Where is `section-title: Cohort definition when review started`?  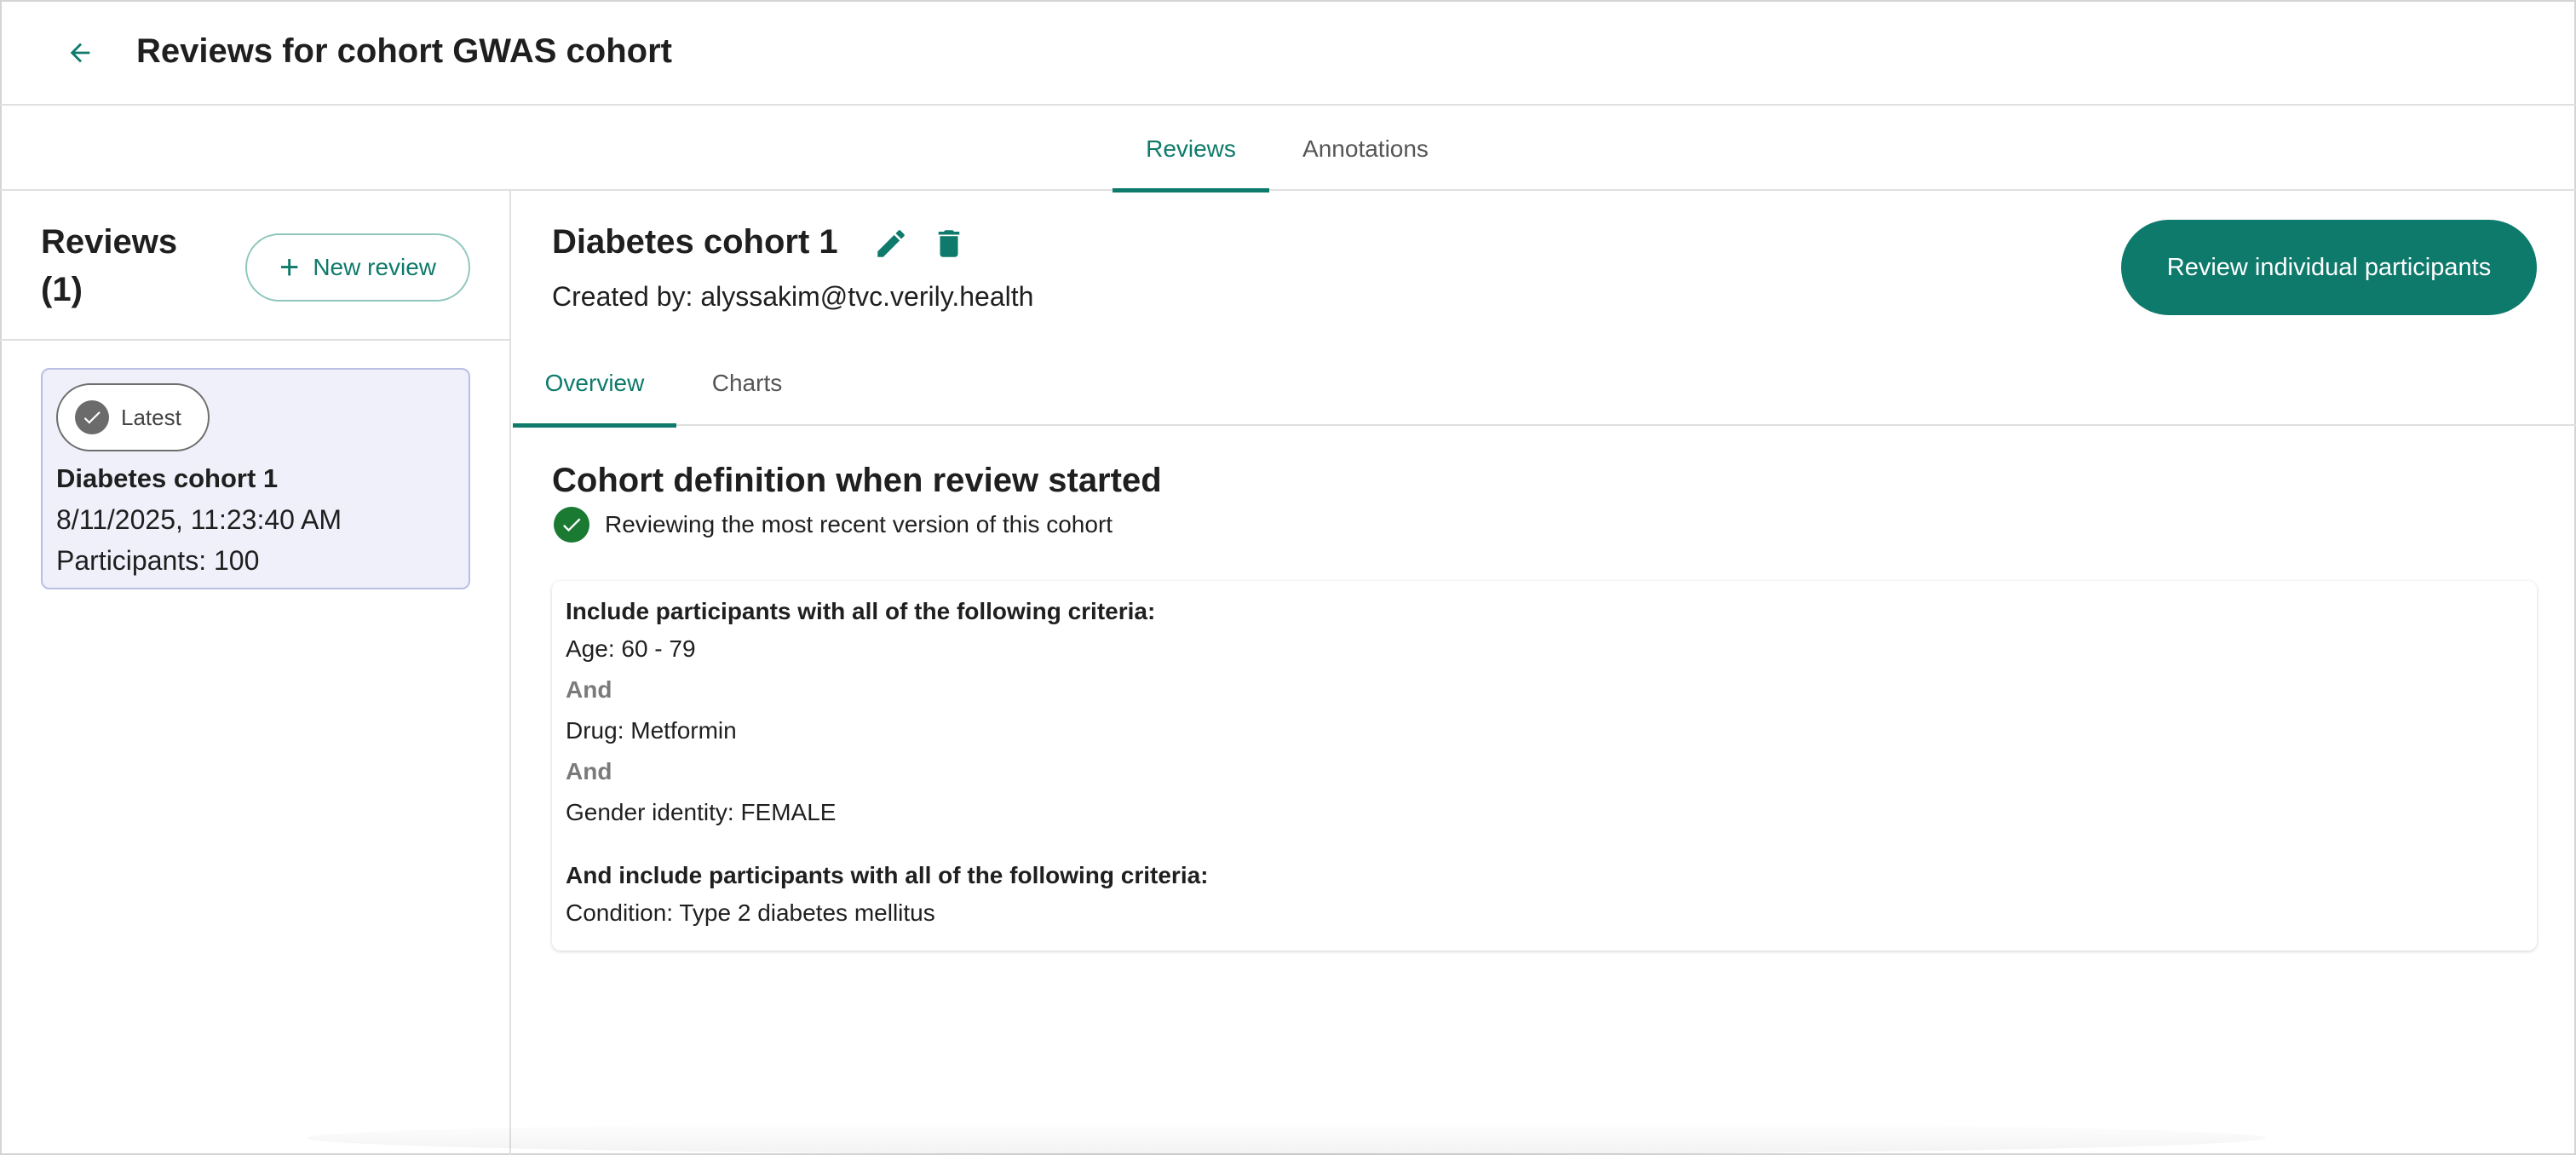 section-title: Cohort definition when review started is located at coordinates (857, 480).